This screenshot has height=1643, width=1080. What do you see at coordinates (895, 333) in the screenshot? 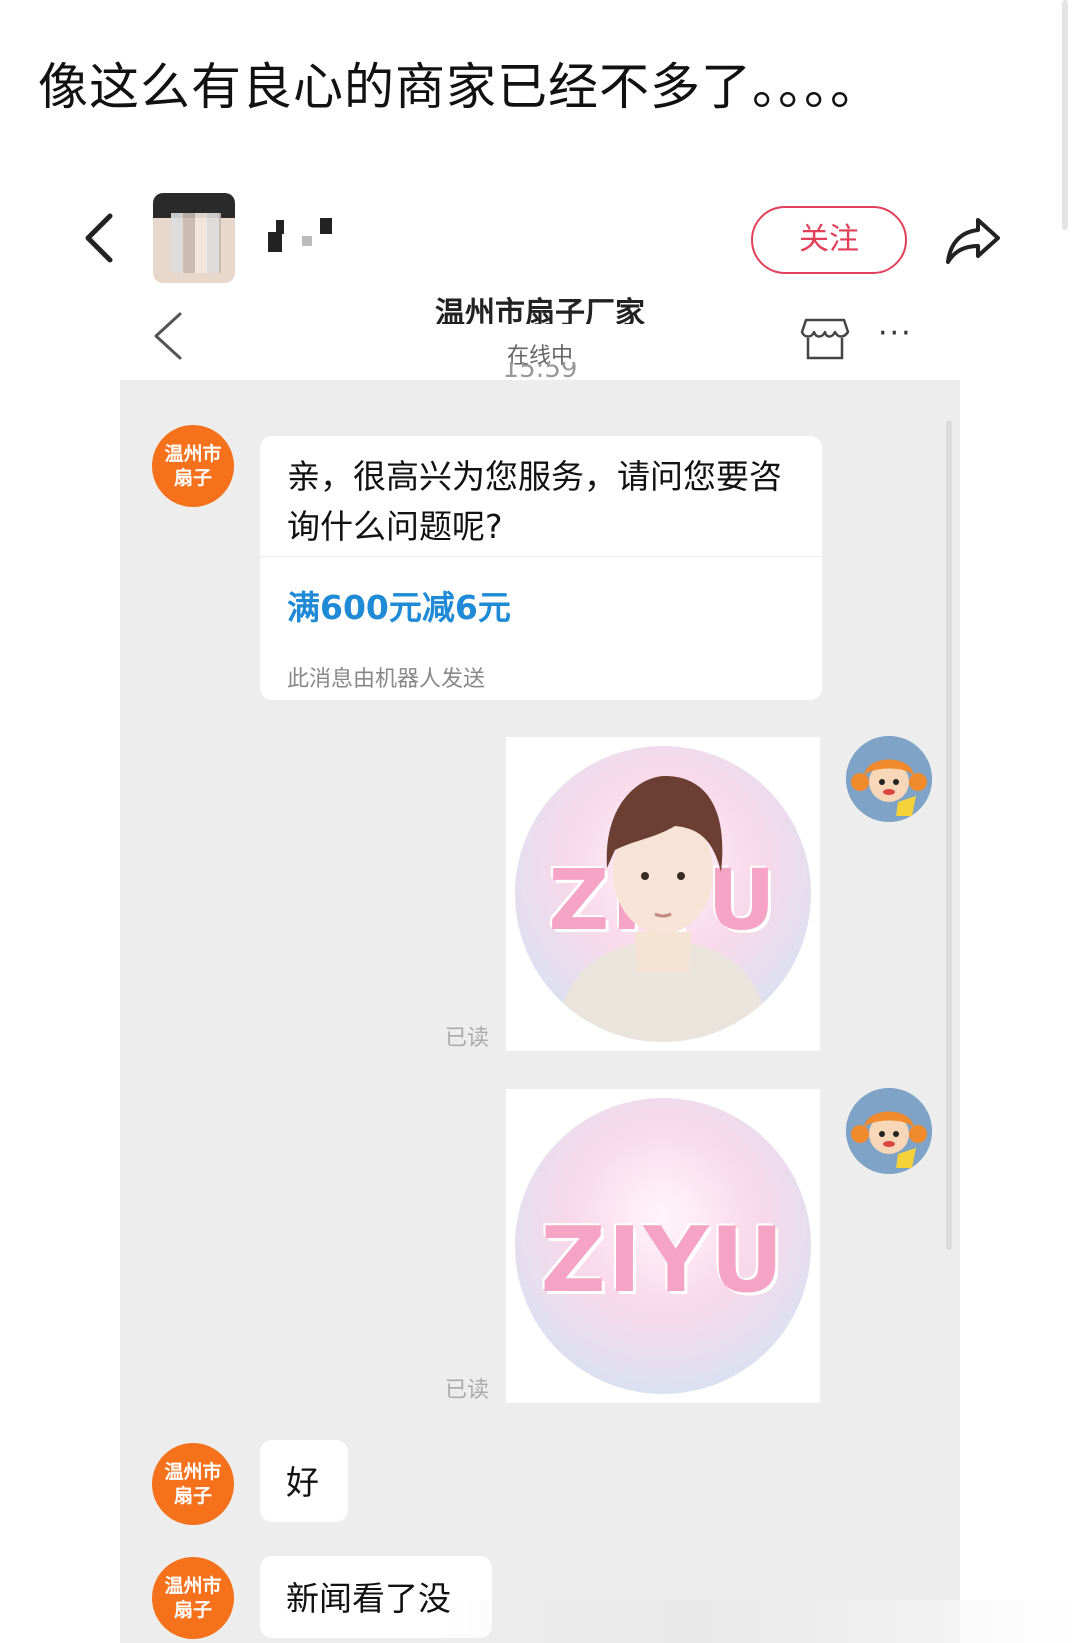
I see `more-icon: ···` at bounding box center [895, 333].